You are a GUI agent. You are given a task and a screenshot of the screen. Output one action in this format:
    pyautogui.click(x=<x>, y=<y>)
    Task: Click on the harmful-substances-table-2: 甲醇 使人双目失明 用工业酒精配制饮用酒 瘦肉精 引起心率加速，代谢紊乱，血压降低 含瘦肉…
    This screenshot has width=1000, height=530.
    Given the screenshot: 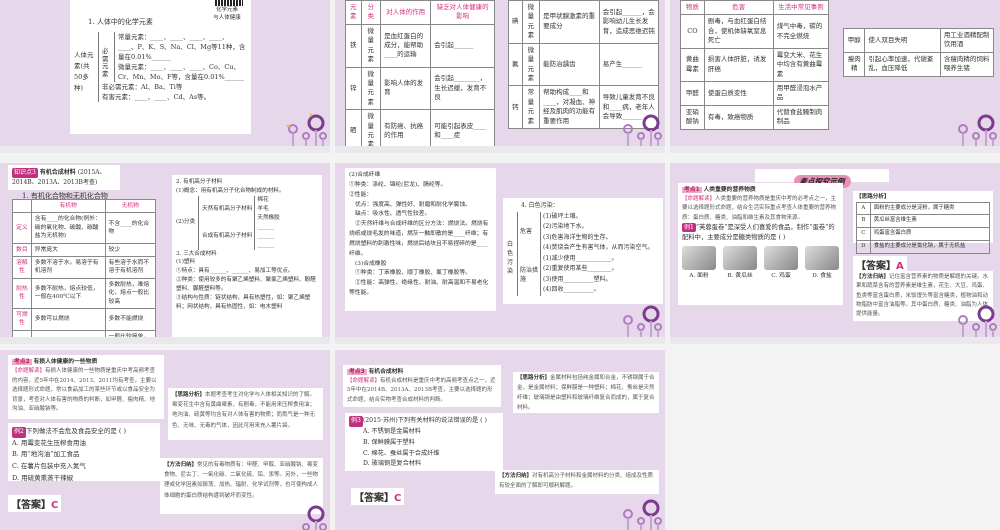 What is the action you would take?
    pyautogui.click(x=918, y=52)
    